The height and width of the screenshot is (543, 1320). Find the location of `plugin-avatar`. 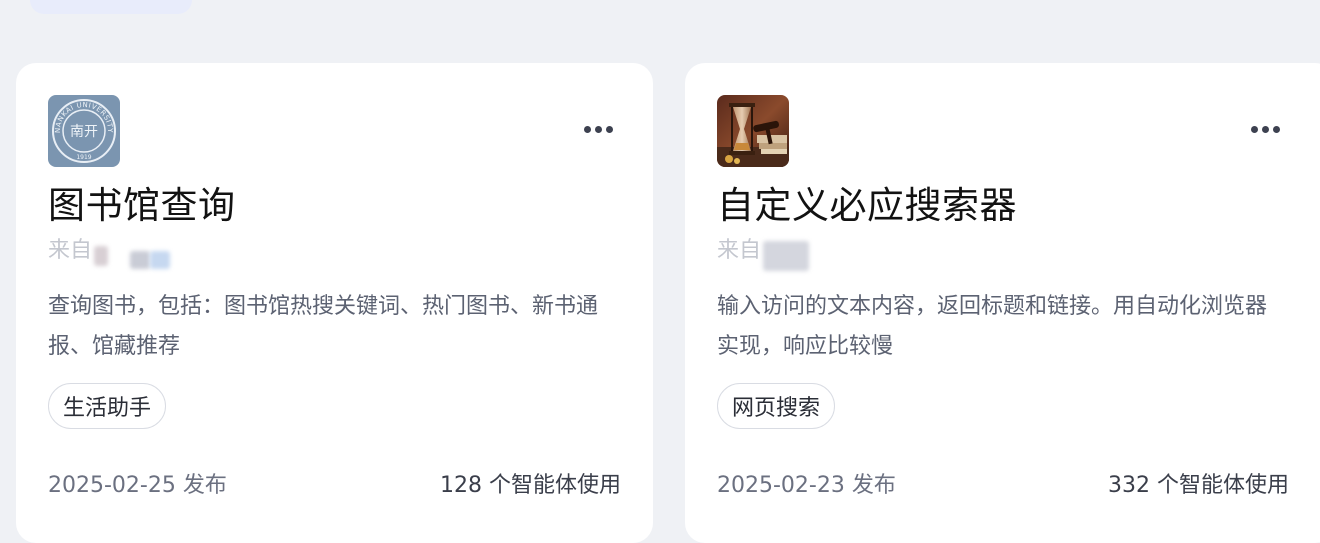

plugin-avatar is located at coordinates (753, 131).